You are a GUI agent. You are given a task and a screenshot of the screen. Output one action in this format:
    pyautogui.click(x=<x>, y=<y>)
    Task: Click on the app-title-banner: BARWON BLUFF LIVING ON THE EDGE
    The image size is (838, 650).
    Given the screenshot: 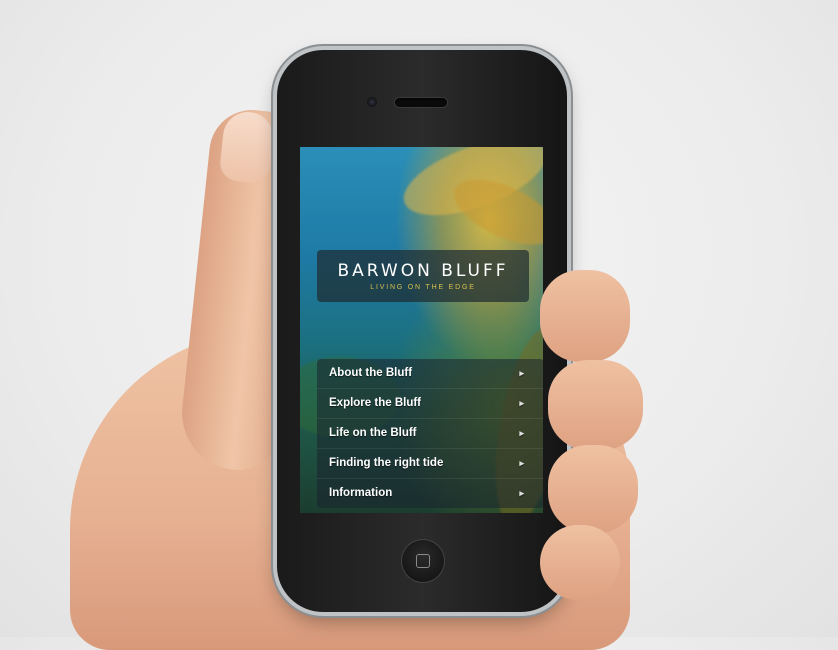 What is the action you would take?
    pyautogui.click(x=423, y=276)
    